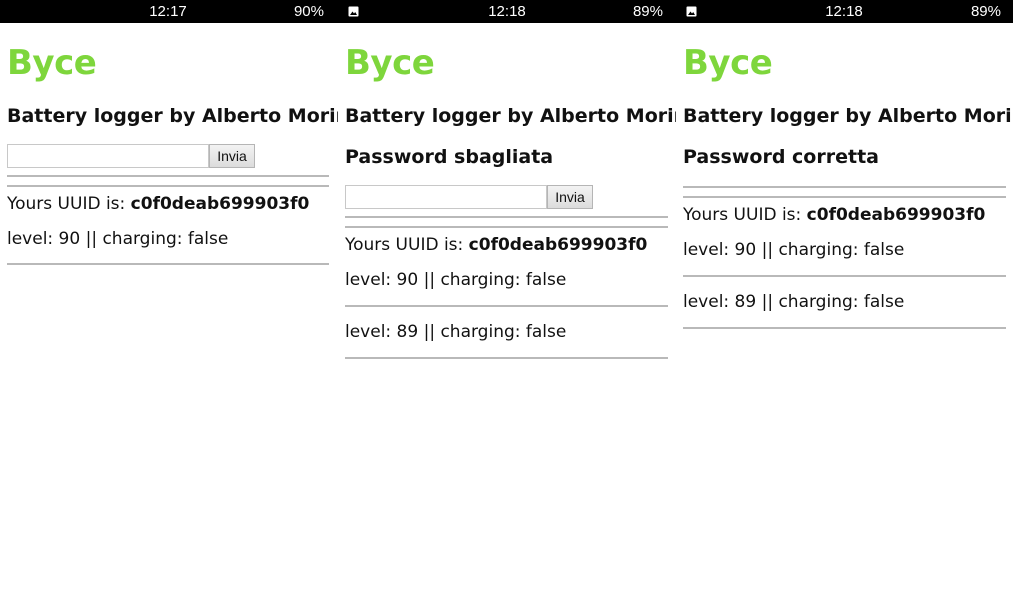  I want to click on status-bar: 12:17 90%, so click(169, 11).